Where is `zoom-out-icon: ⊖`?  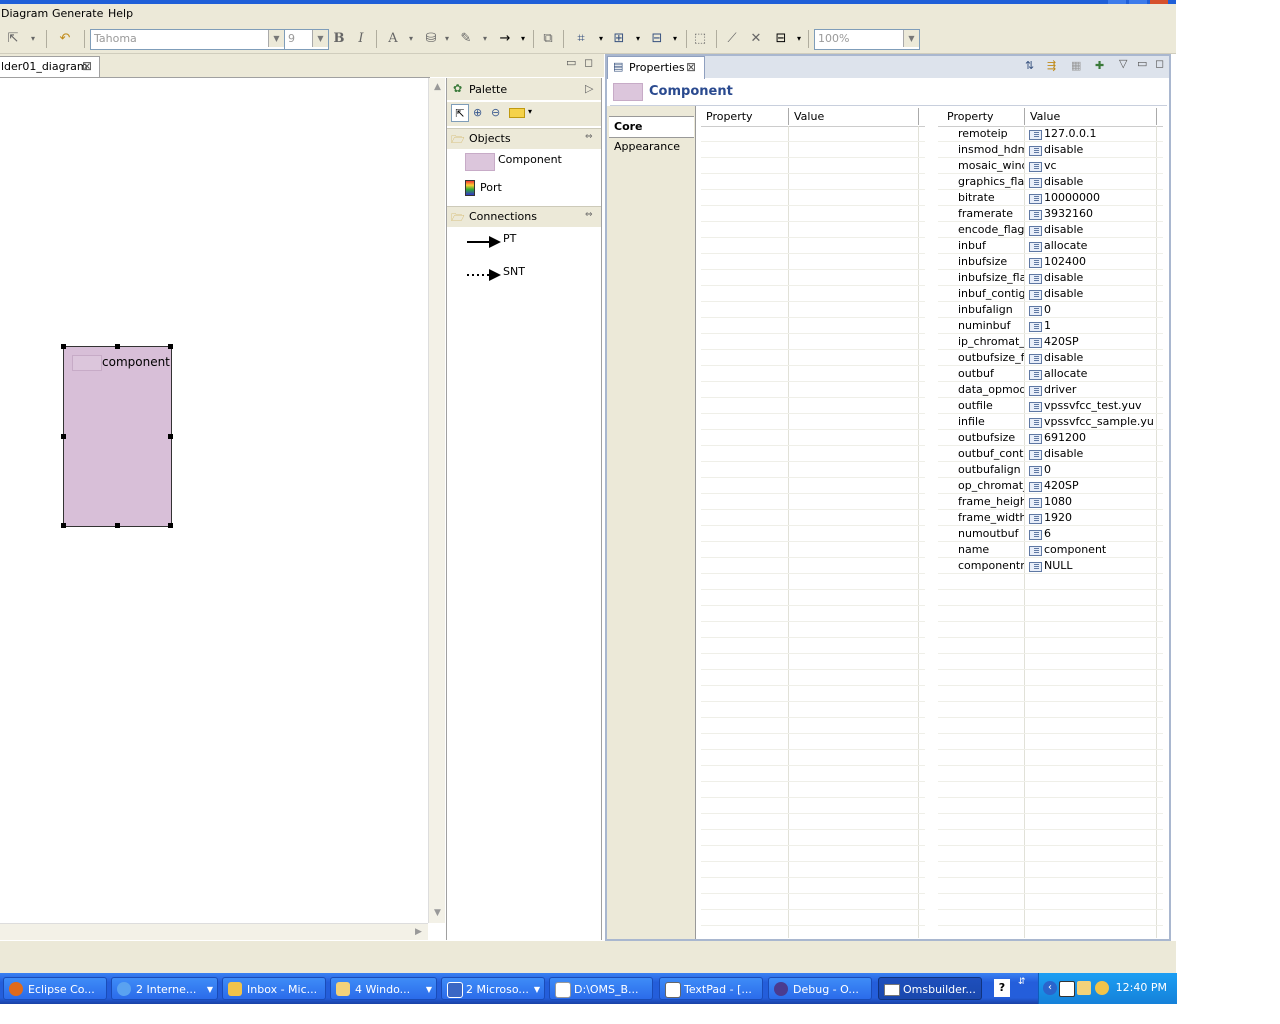 zoom-out-icon: ⊖ is located at coordinates (495, 112).